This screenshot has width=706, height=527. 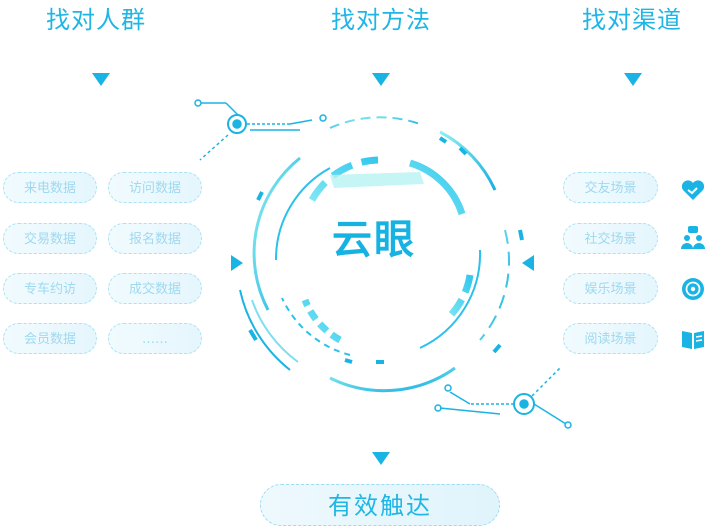 What do you see at coordinates (237, 263) in the screenshot?
I see `arrow-right-into-ring` at bounding box center [237, 263].